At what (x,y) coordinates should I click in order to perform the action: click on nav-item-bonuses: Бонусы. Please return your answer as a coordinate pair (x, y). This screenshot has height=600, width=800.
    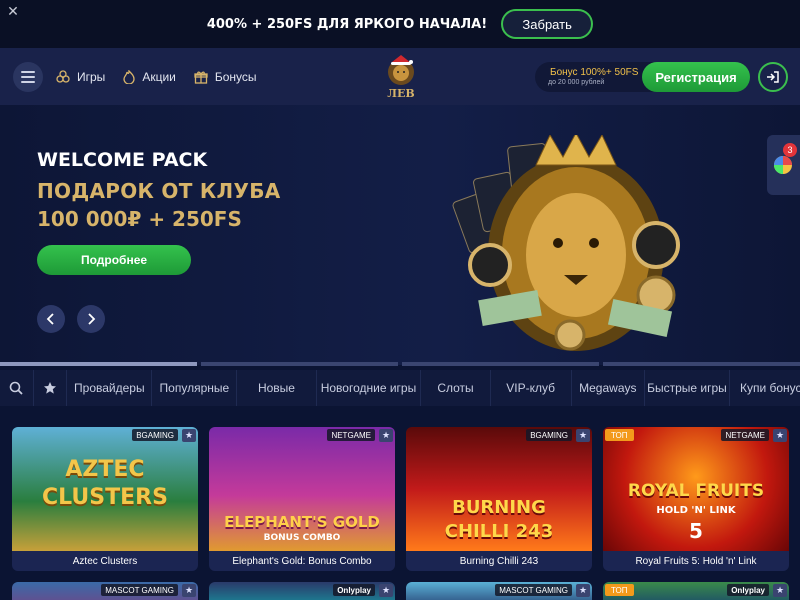
    Looking at the image, I should click on (225, 77).